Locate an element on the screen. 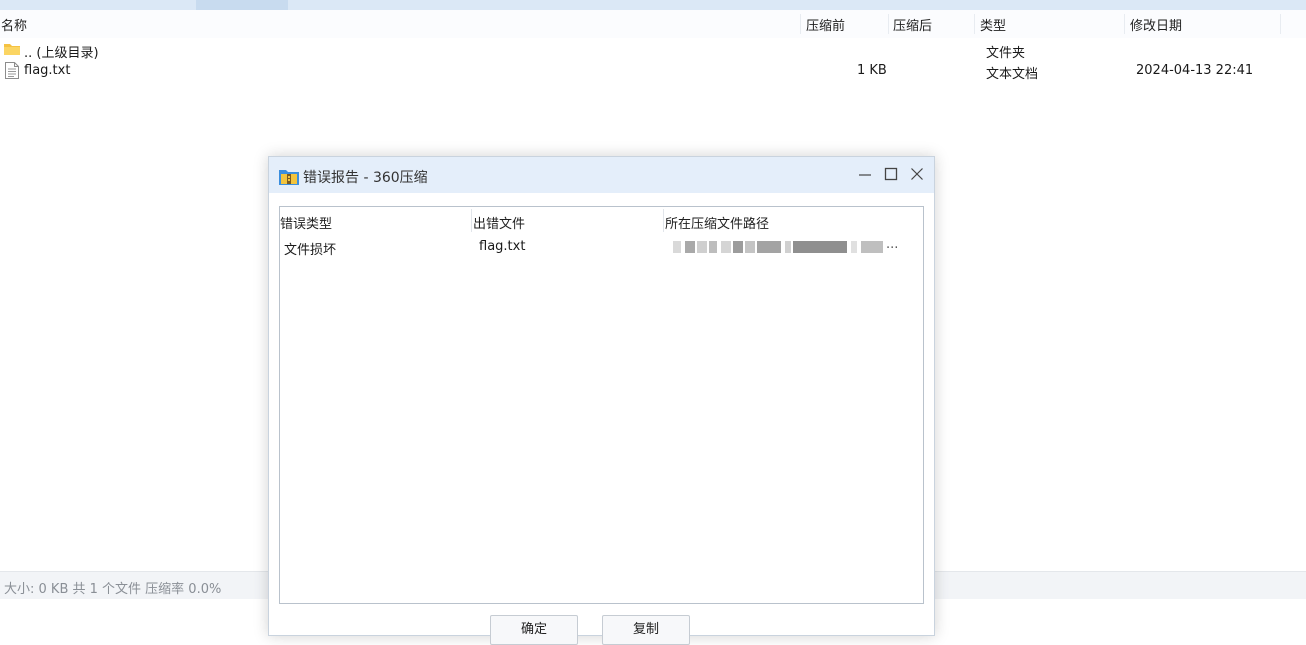 The width and height of the screenshot is (1306, 645). column-header-size-after: 压缩后 is located at coordinates (912, 24).